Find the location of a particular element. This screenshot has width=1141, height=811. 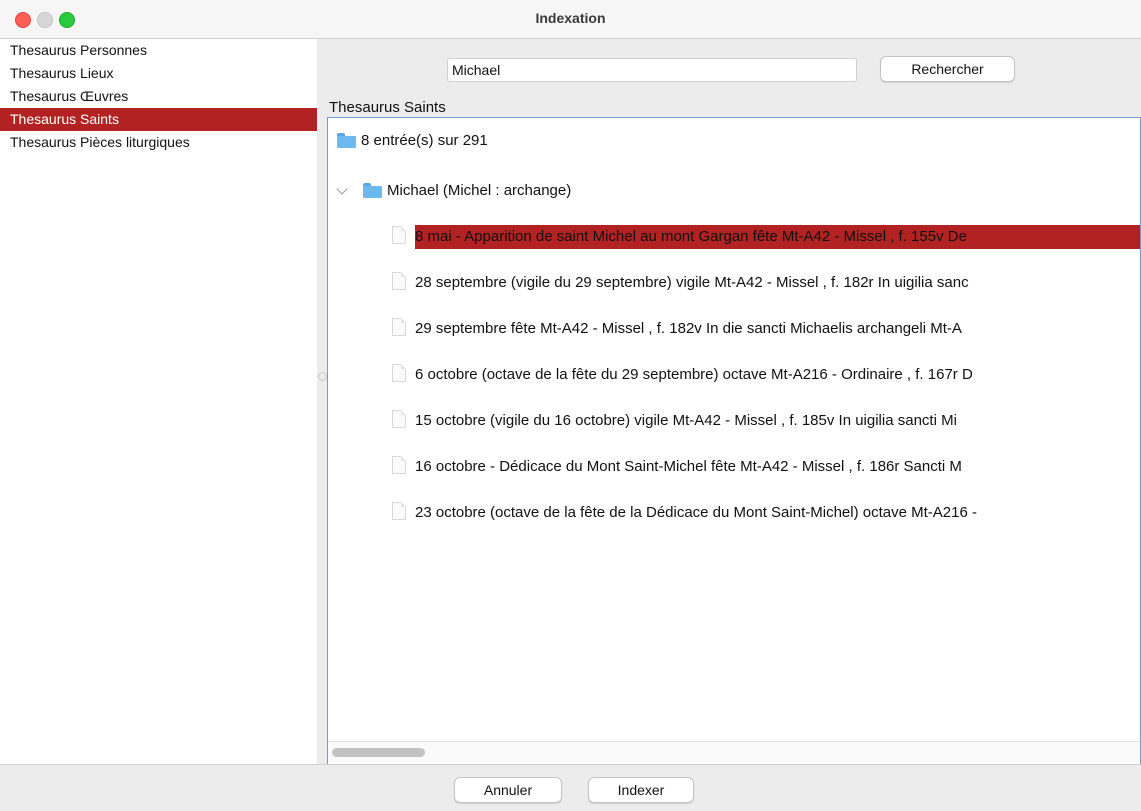

sidebar-item-personnes: Thesaurus Personnes is located at coordinates (158, 50).